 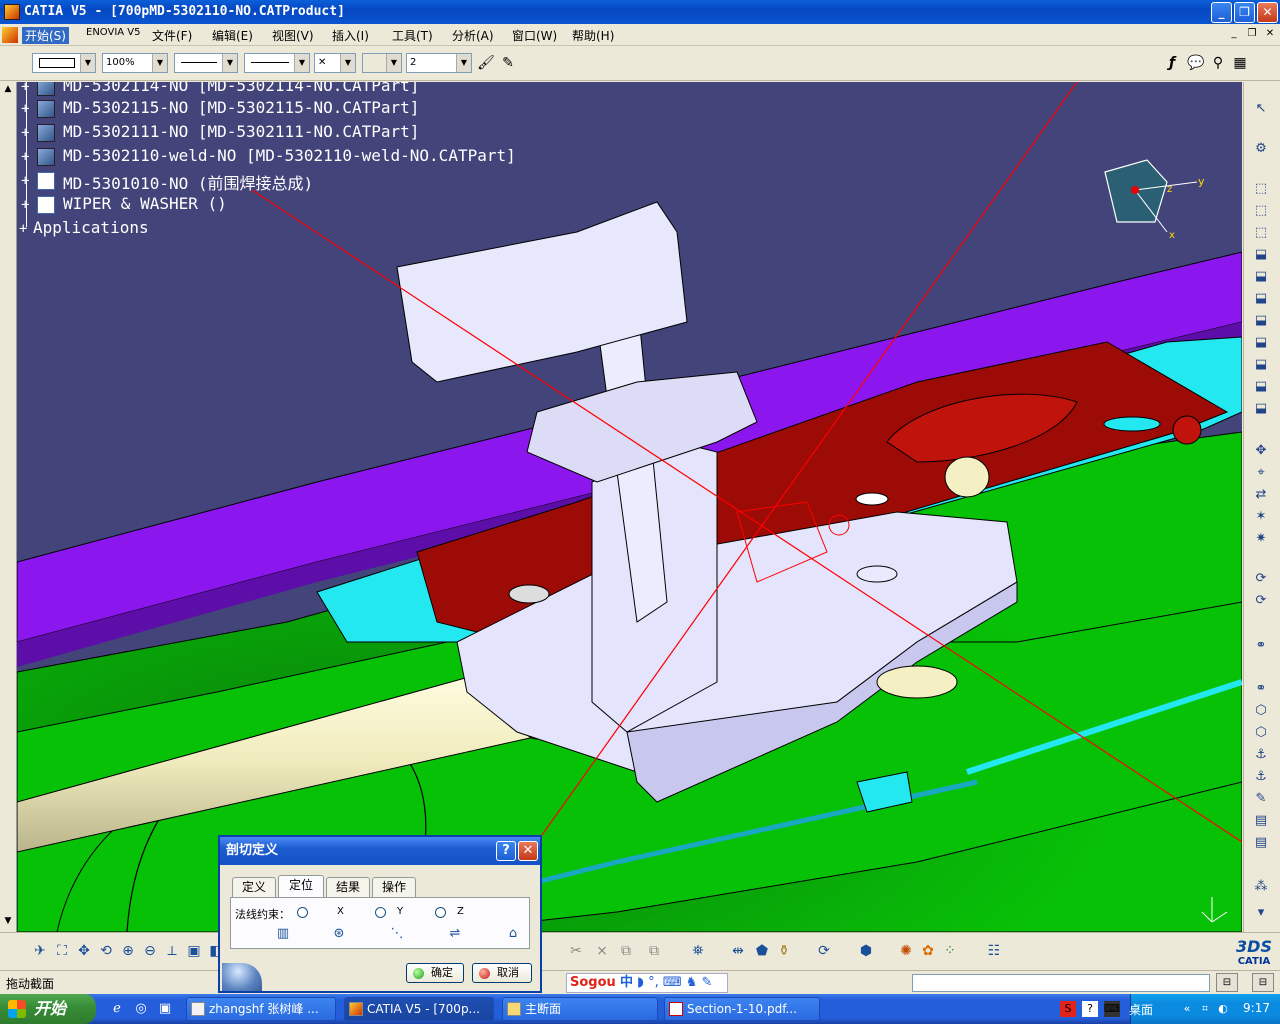 What do you see at coordinates (188, 182) in the screenshot?
I see `tree-node-label: MD-5301010-NO (前围焊接总成)` at bounding box center [188, 182].